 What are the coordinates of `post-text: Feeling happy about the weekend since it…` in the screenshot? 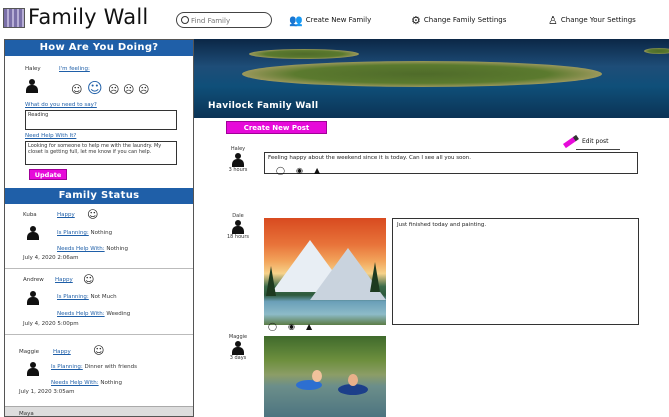 It's located at (451, 163).